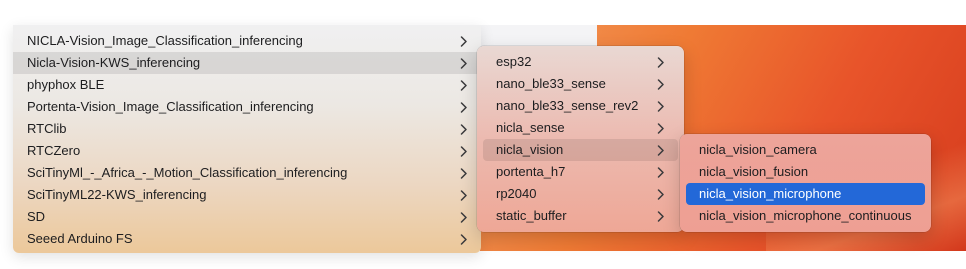 The width and height of the screenshot is (966, 269). Describe the element at coordinates (80, 238) in the screenshot. I see `menu-item-label: Seeed Arduino FS` at that location.